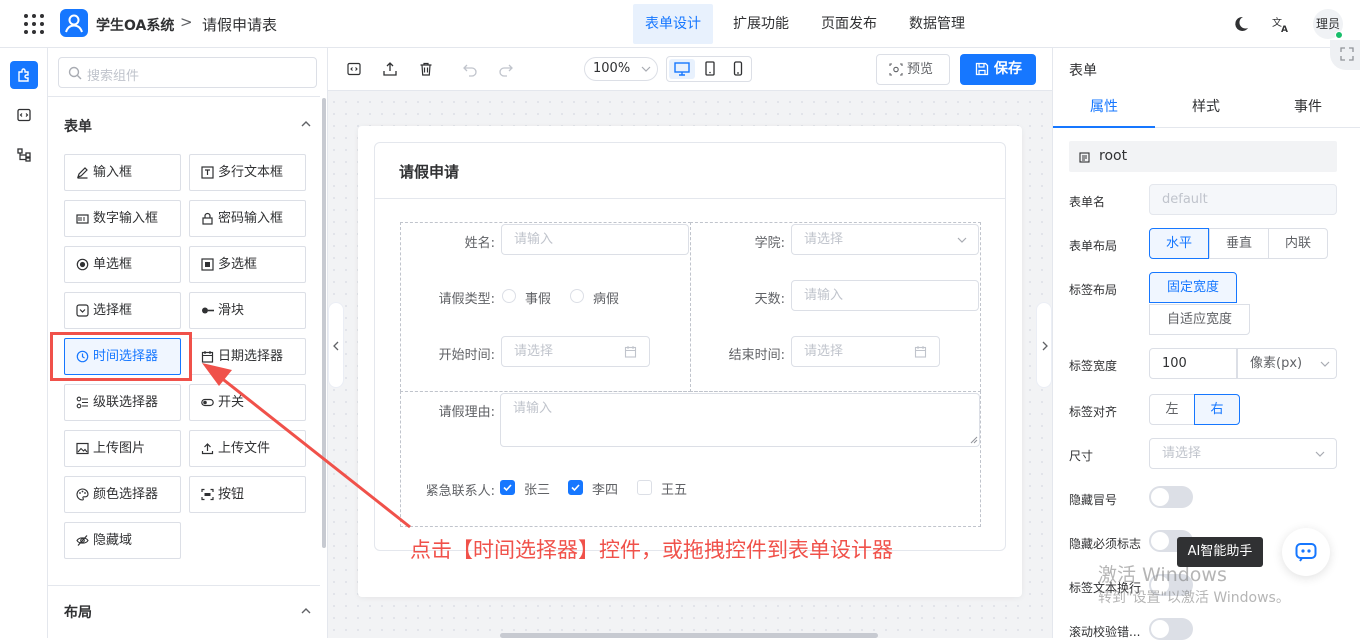  What do you see at coordinates (479, 243) in the screenshot?
I see `name-label: 姓名:` at bounding box center [479, 243].